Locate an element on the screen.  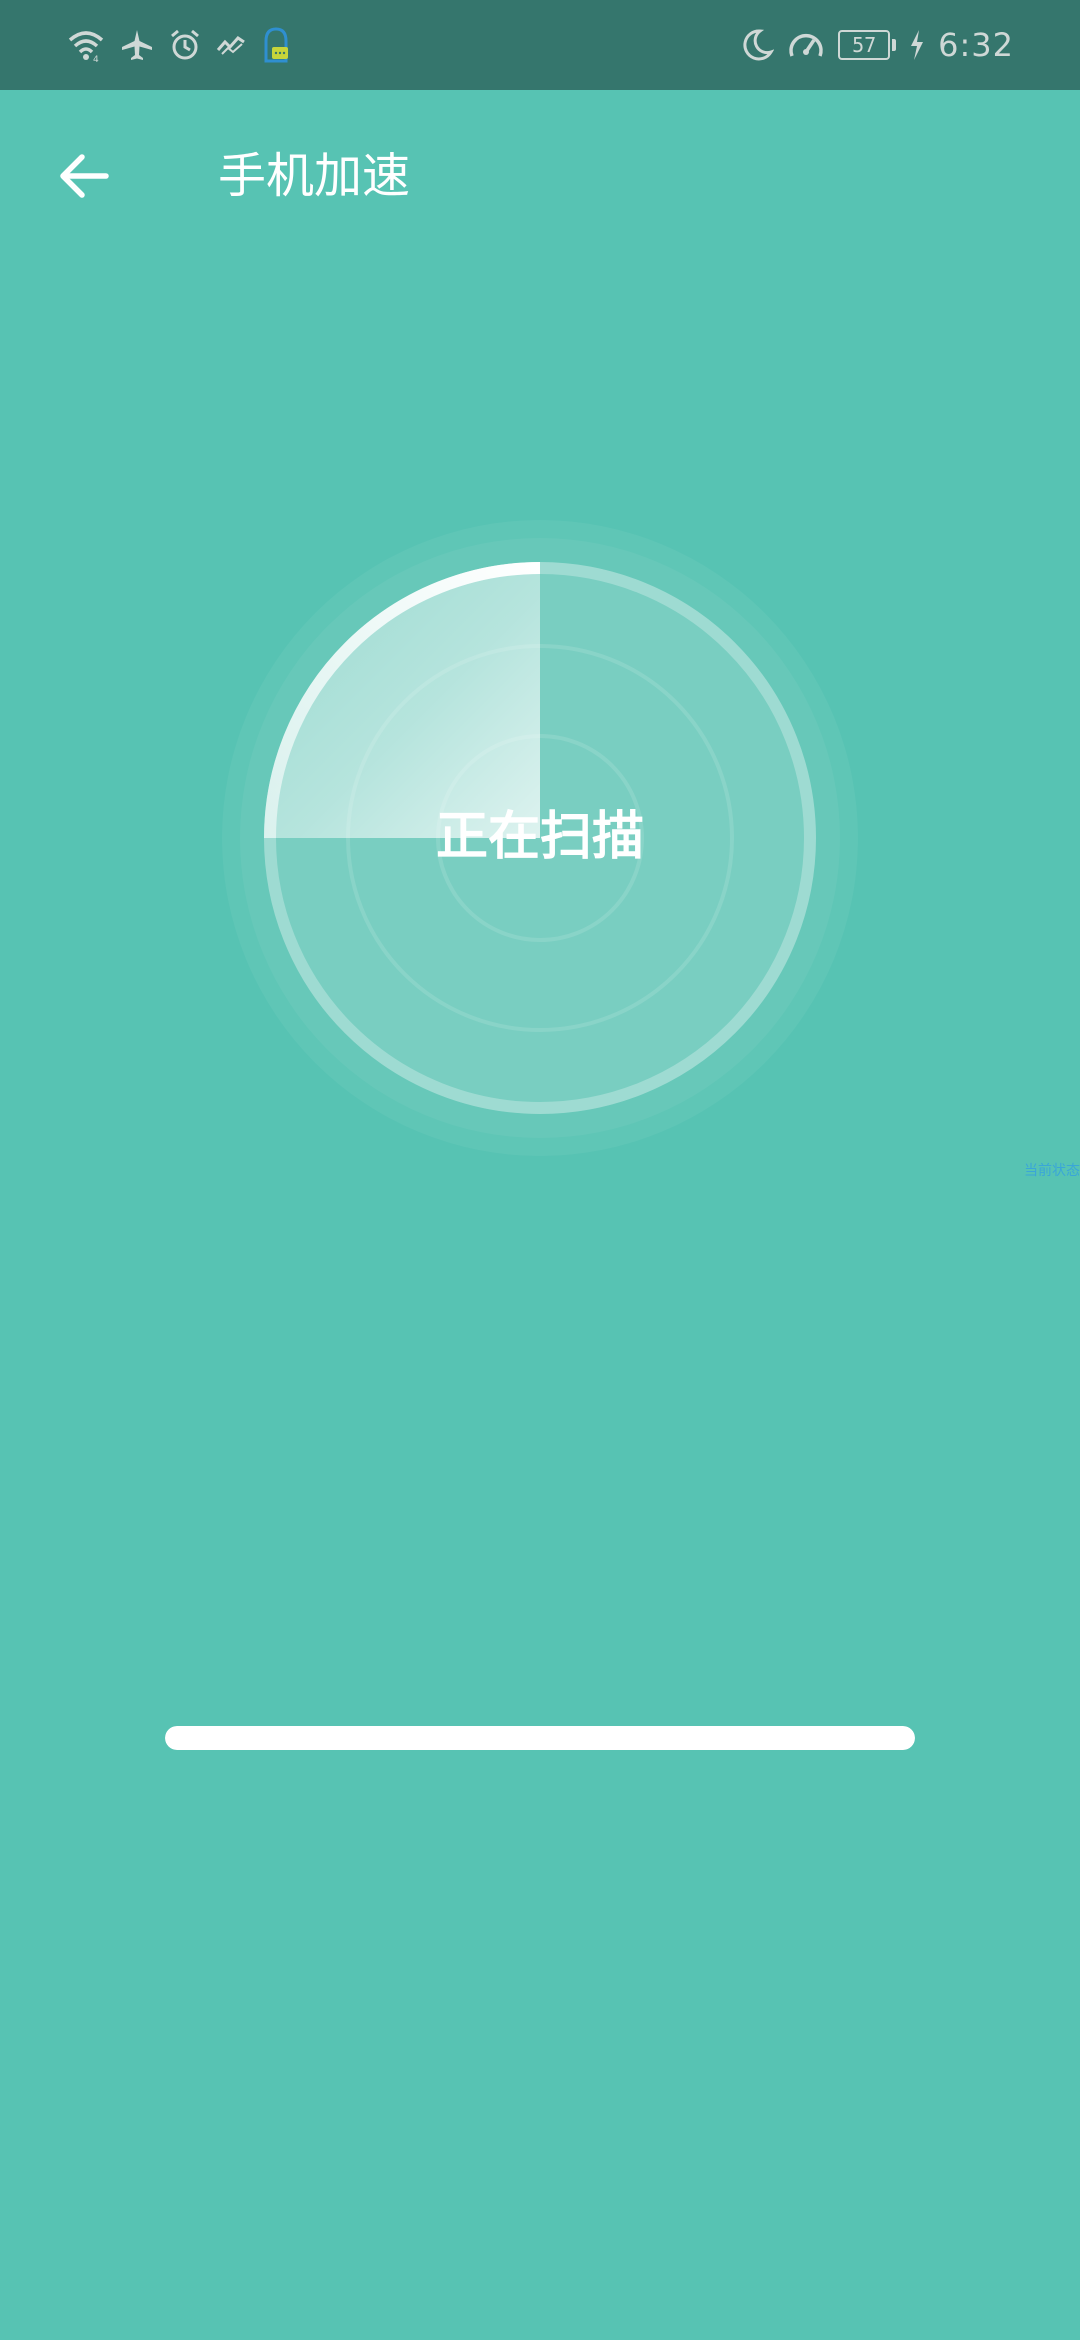
back-button is located at coordinates (84, 176).